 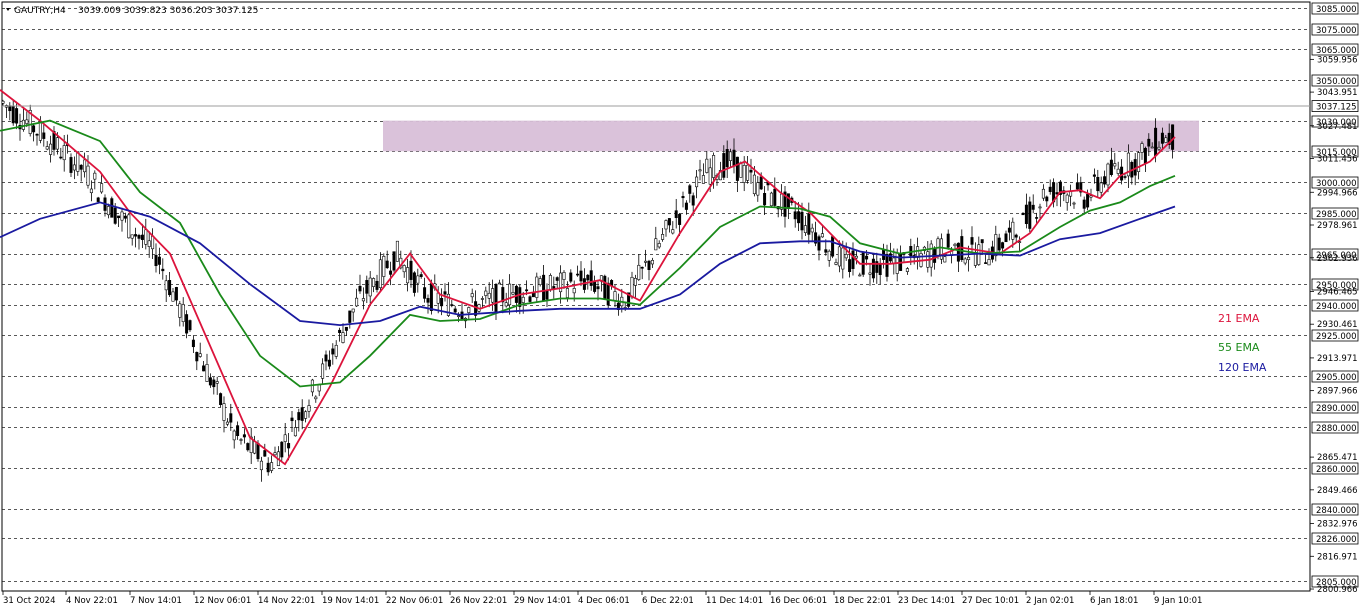 What do you see at coordinates (286, 601) in the screenshot?
I see `time-label: 14 Nov 22:01` at bounding box center [286, 601].